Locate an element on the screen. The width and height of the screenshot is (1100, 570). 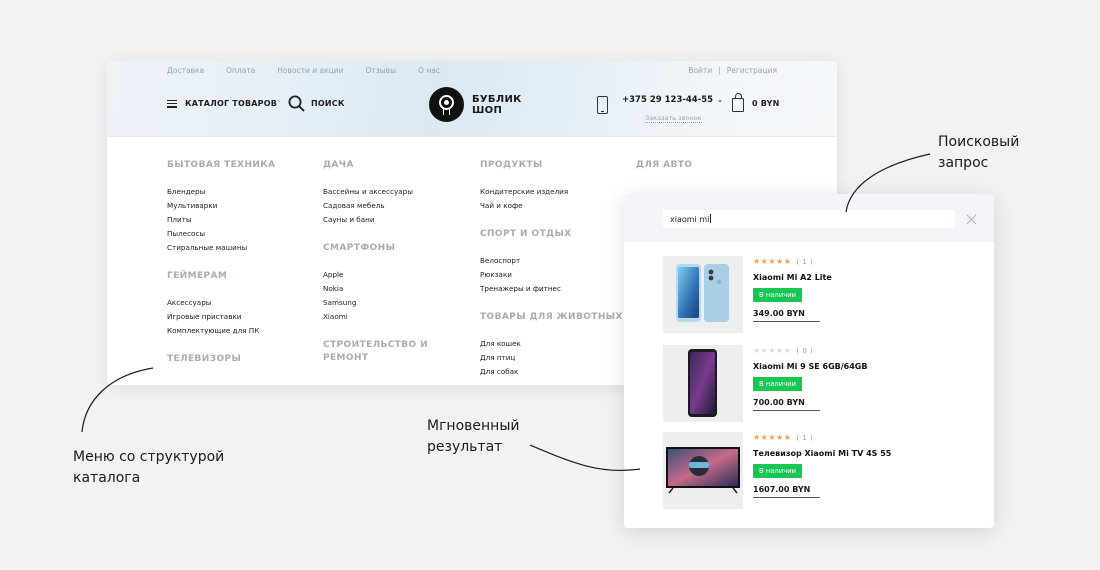
annotation-instant-result: Мгновенный результат is located at coordinates (473, 436).